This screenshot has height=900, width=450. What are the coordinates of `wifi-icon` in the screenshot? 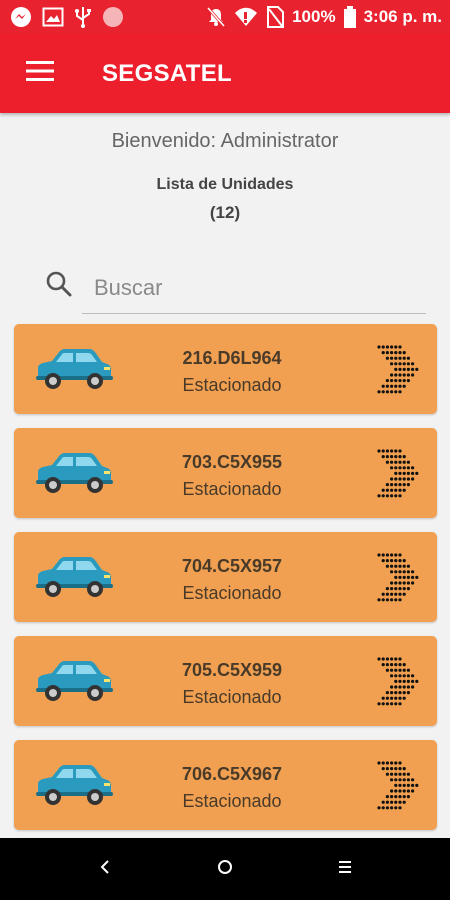 It's located at (246, 17).